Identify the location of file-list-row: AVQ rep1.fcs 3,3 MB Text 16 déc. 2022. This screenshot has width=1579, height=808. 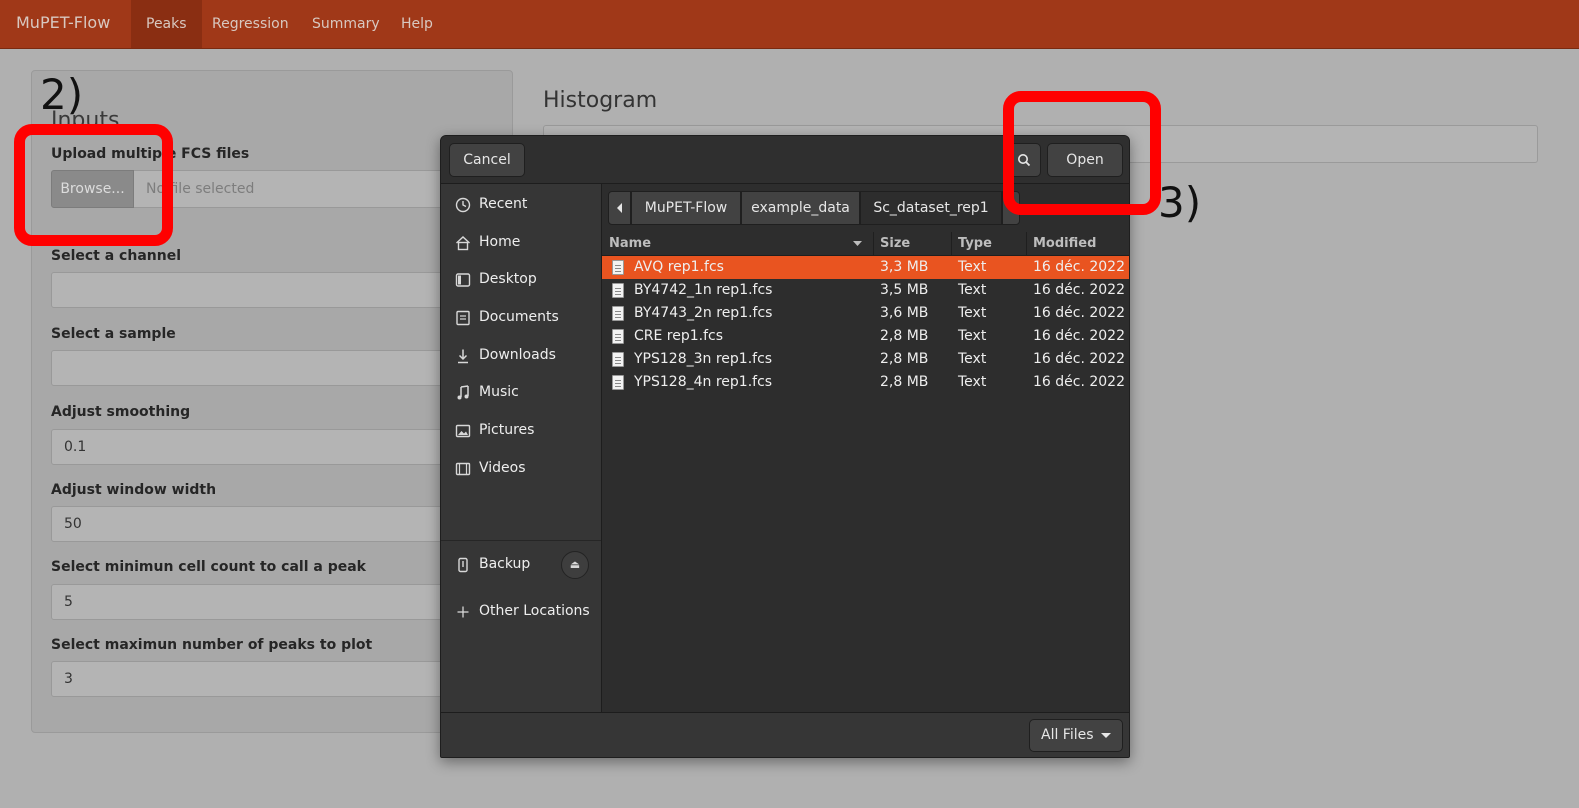
(865, 267).